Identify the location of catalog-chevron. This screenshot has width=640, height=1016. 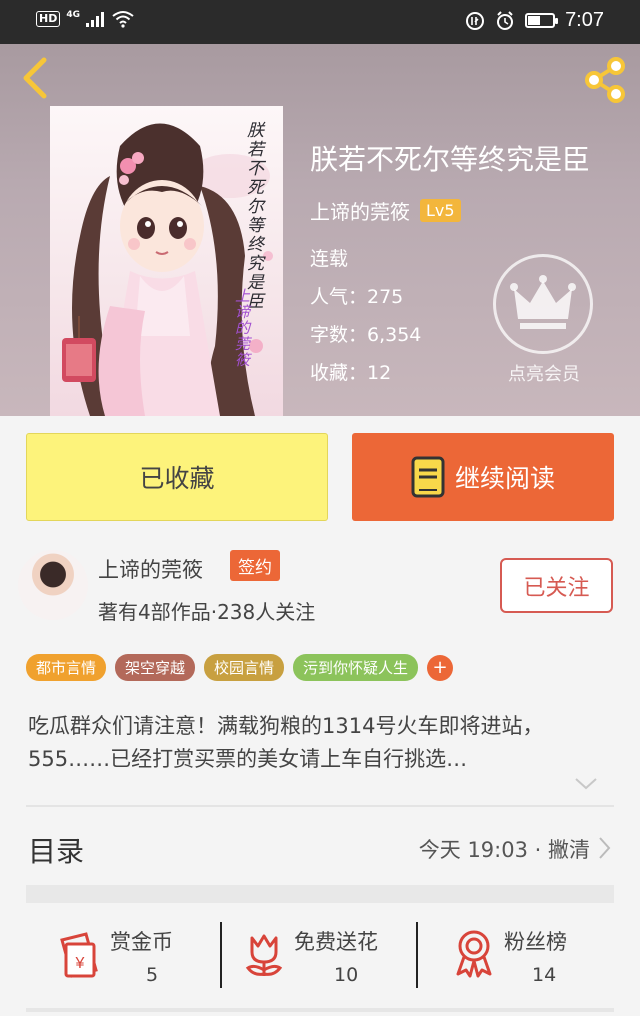
(605, 850).